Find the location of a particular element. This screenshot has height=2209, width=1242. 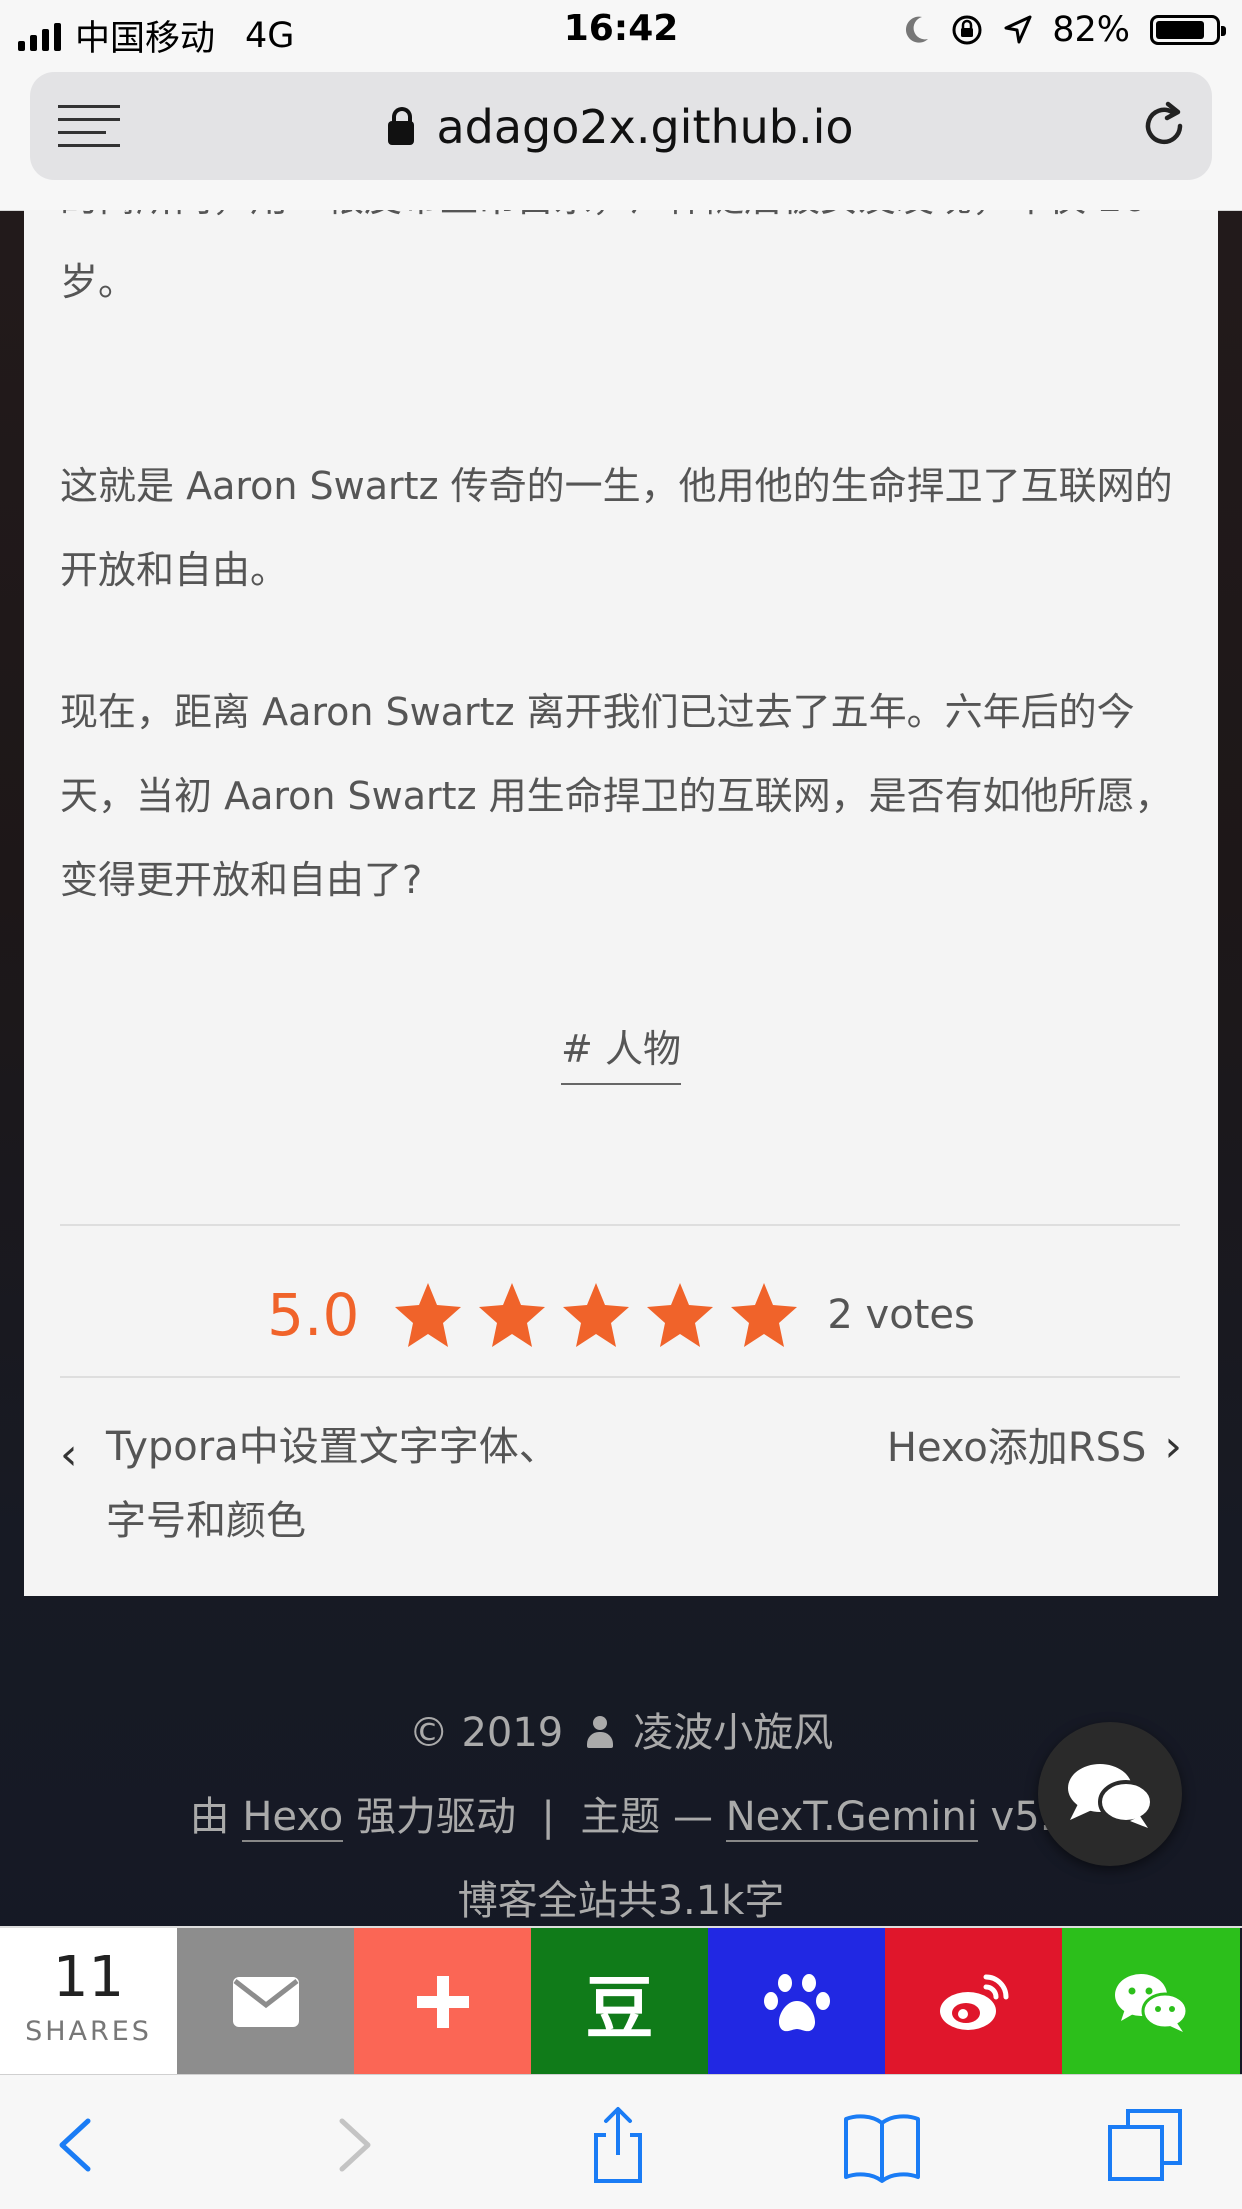

email-icon is located at coordinates (265, 2002).